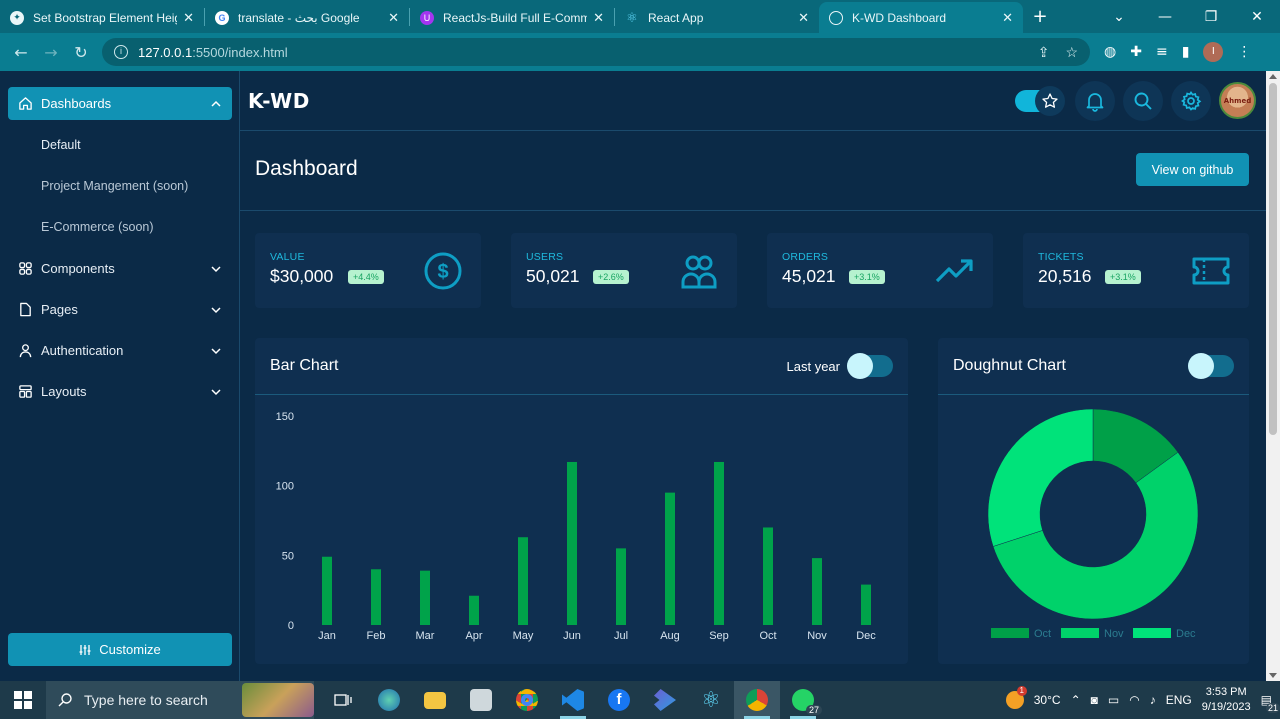  I want to click on notifications-button, so click(1095, 100).